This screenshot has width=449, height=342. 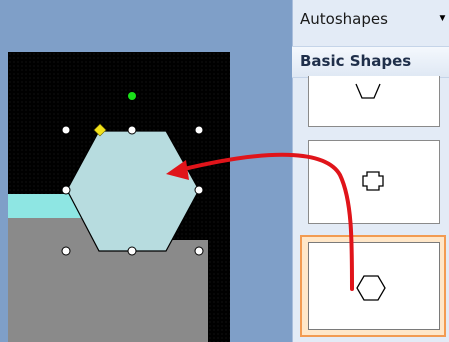 What do you see at coordinates (133, 191) in the screenshot?
I see `hexagon-shape` at bounding box center [133, 191].